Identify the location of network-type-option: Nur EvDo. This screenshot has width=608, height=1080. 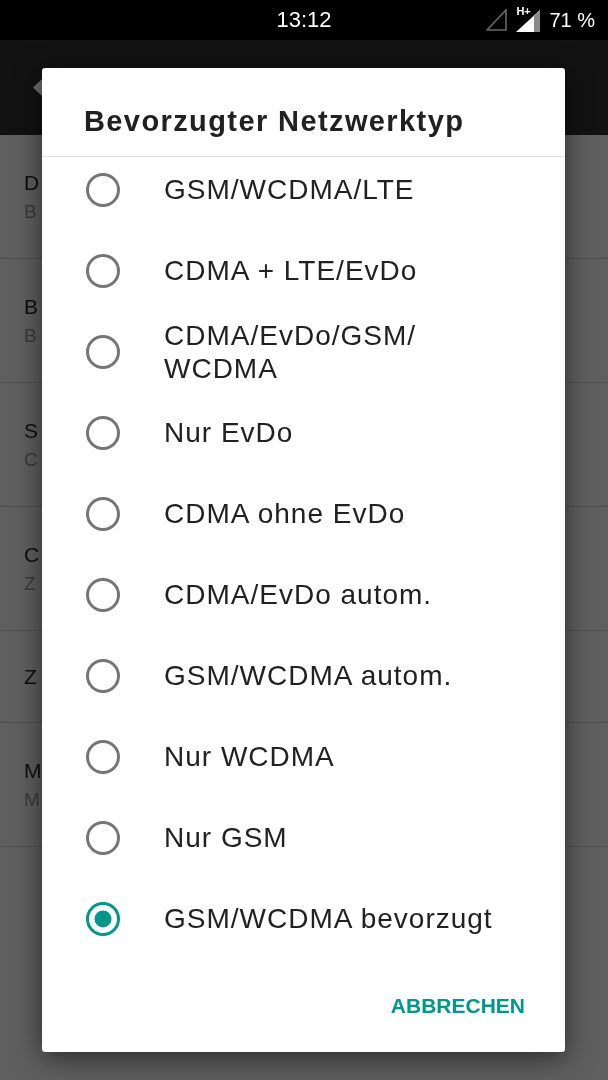
(303, 432).